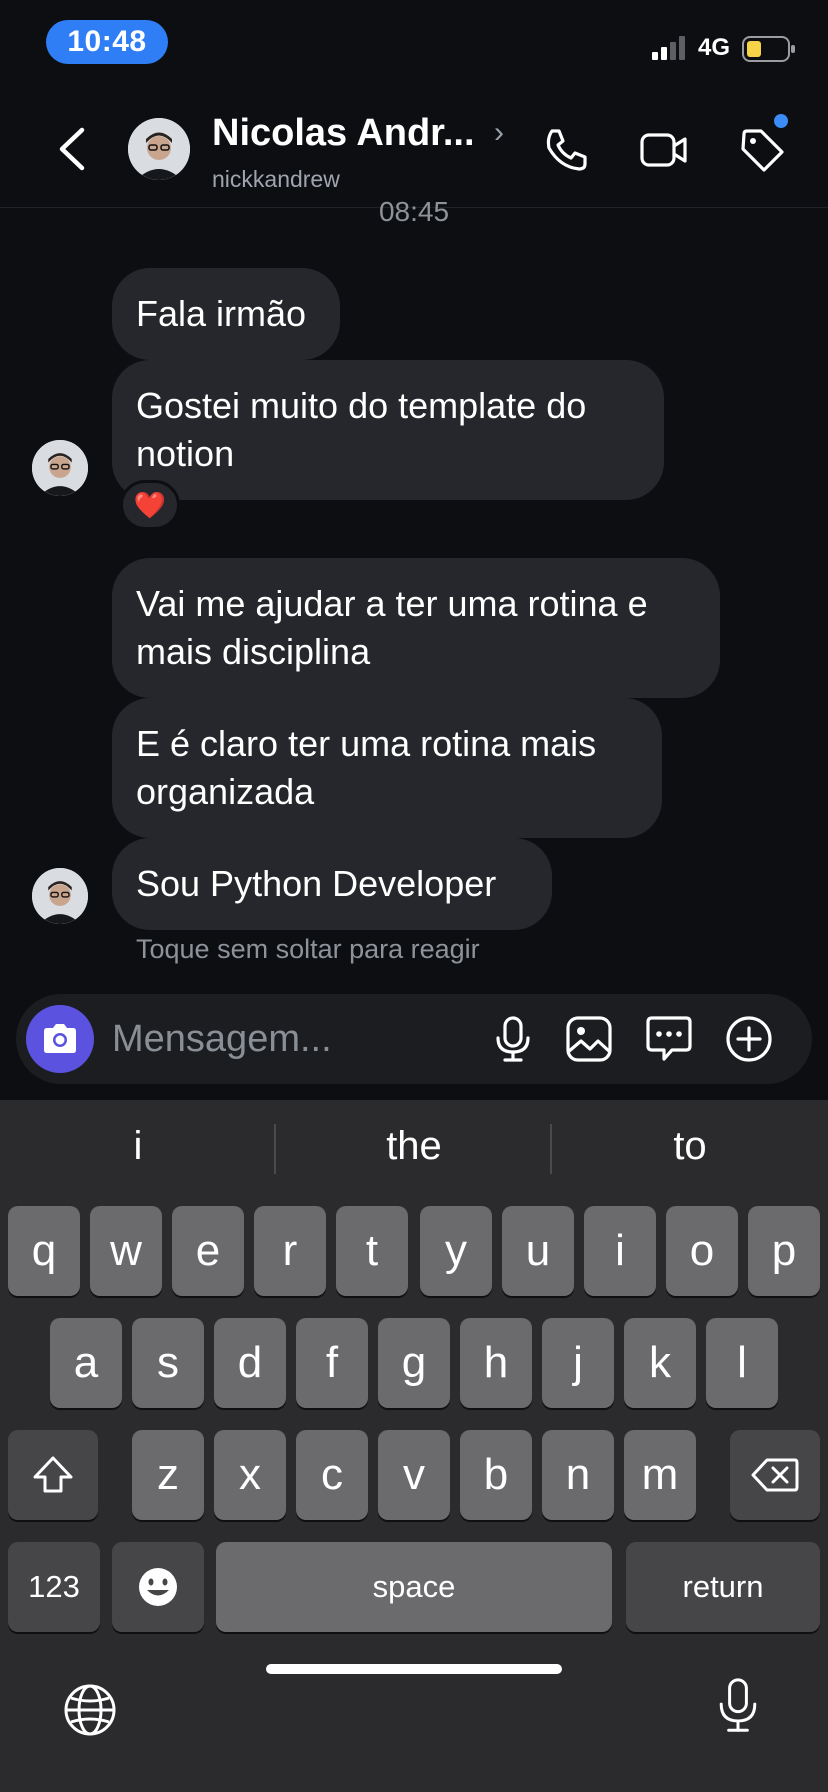  Describe the element at coordinates (499, 133) in the screenshot. I see `chevron-right-icon: ›` at that location.